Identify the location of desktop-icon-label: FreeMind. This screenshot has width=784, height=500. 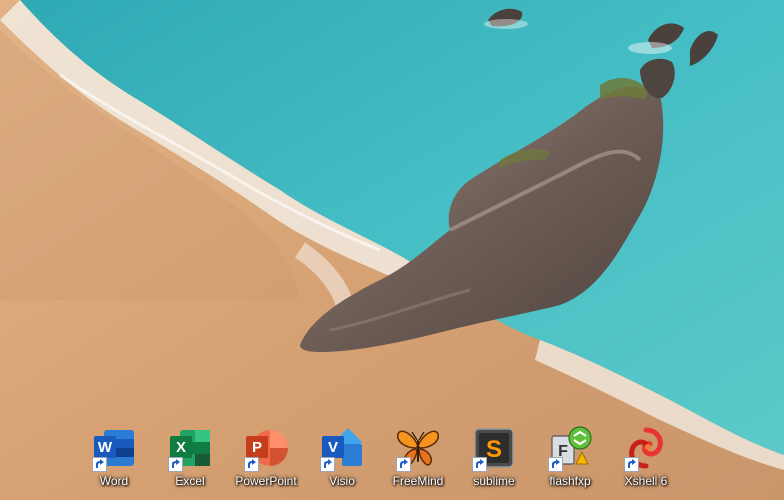
(418, 481).